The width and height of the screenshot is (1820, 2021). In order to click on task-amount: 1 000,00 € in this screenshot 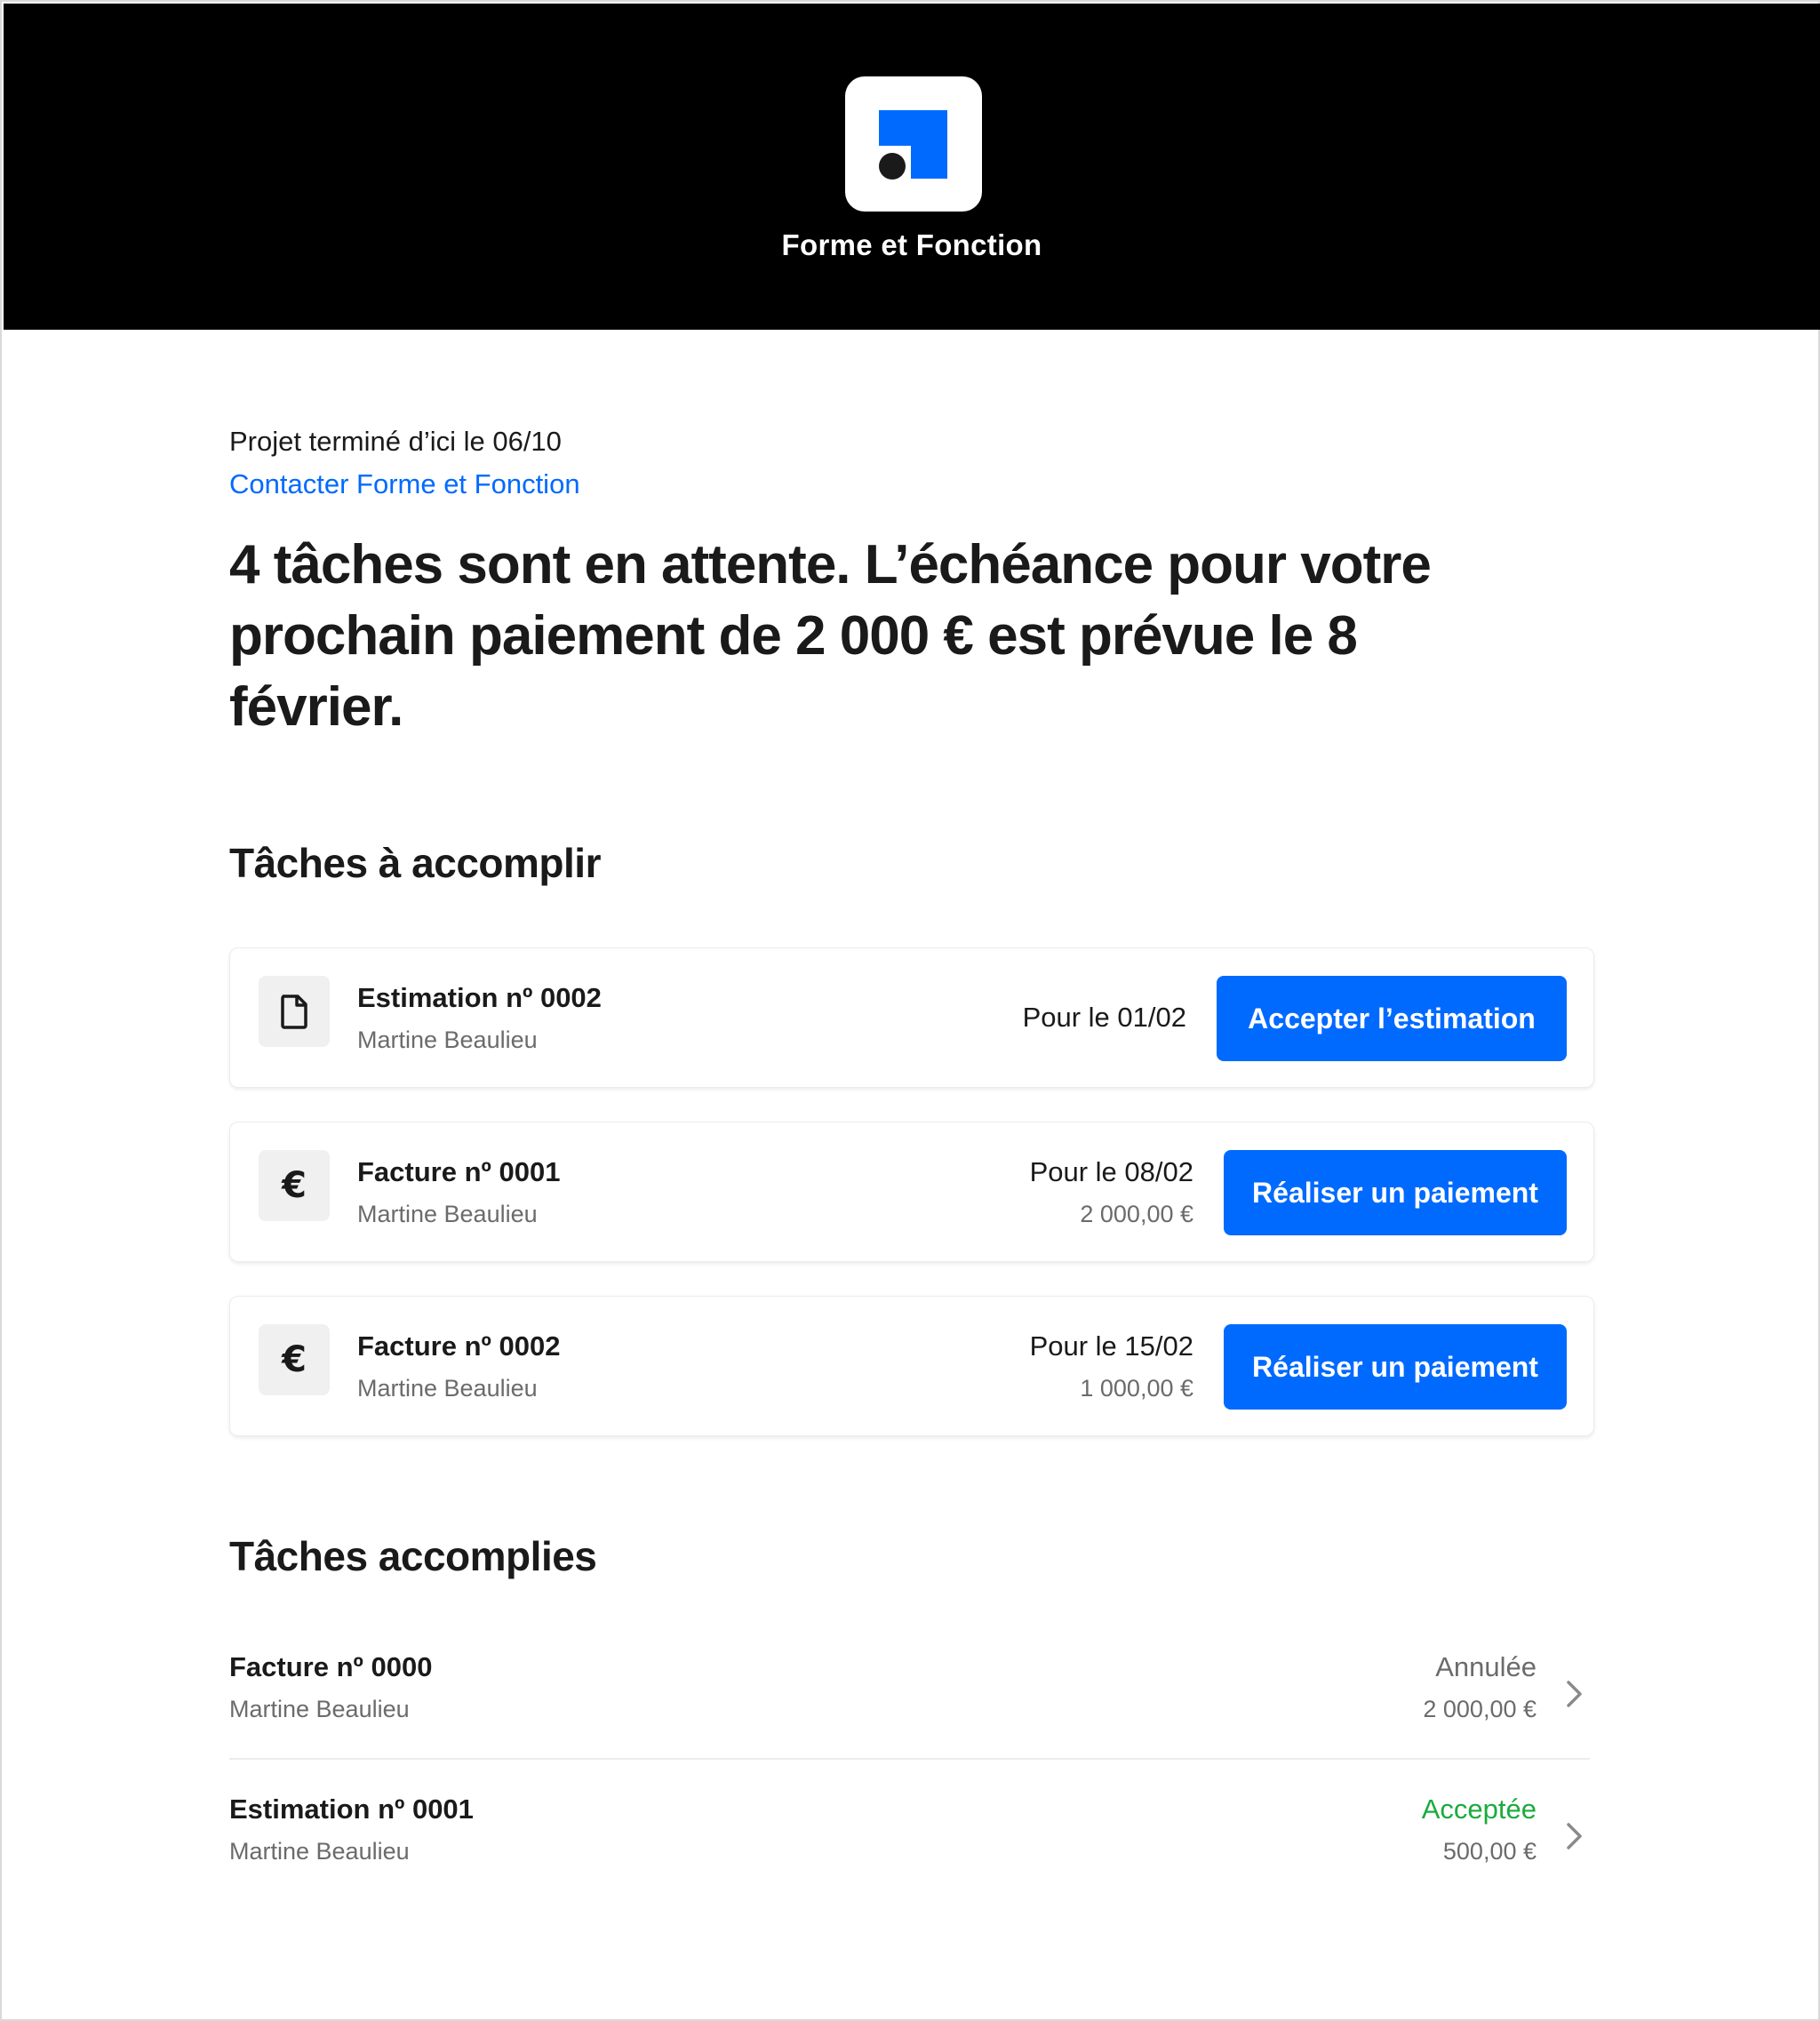, I will do `click(1136, 1388)`.